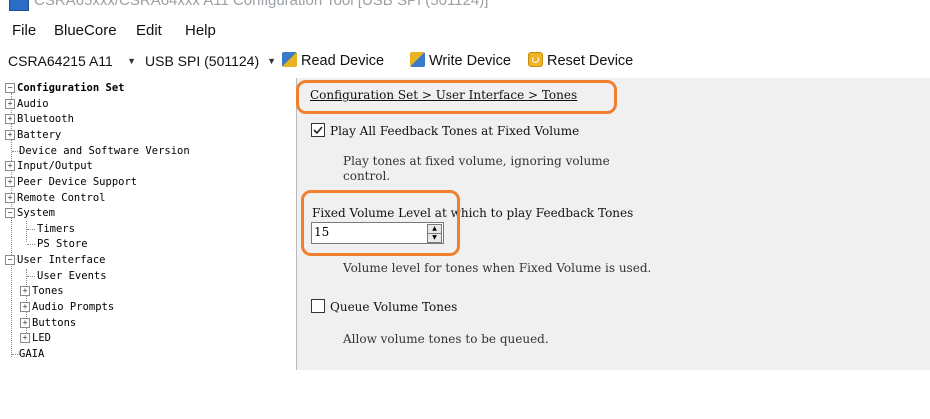 The image size is (930, 419). What do you see at coordinates (71, 88) in the screenshot?
I see `tree-root-label: Configuration Set` at bounding box center [71, 88].